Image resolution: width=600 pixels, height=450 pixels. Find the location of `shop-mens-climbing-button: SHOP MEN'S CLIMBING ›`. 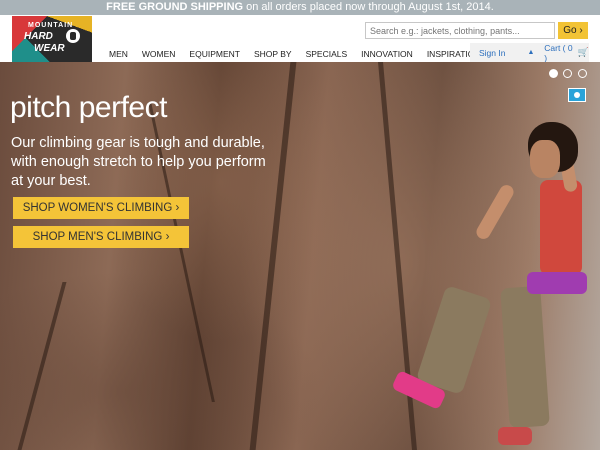

shop-mens-climbing-button: SHOP MEN'S CLIMBING › is located at coordinates (101, 237).